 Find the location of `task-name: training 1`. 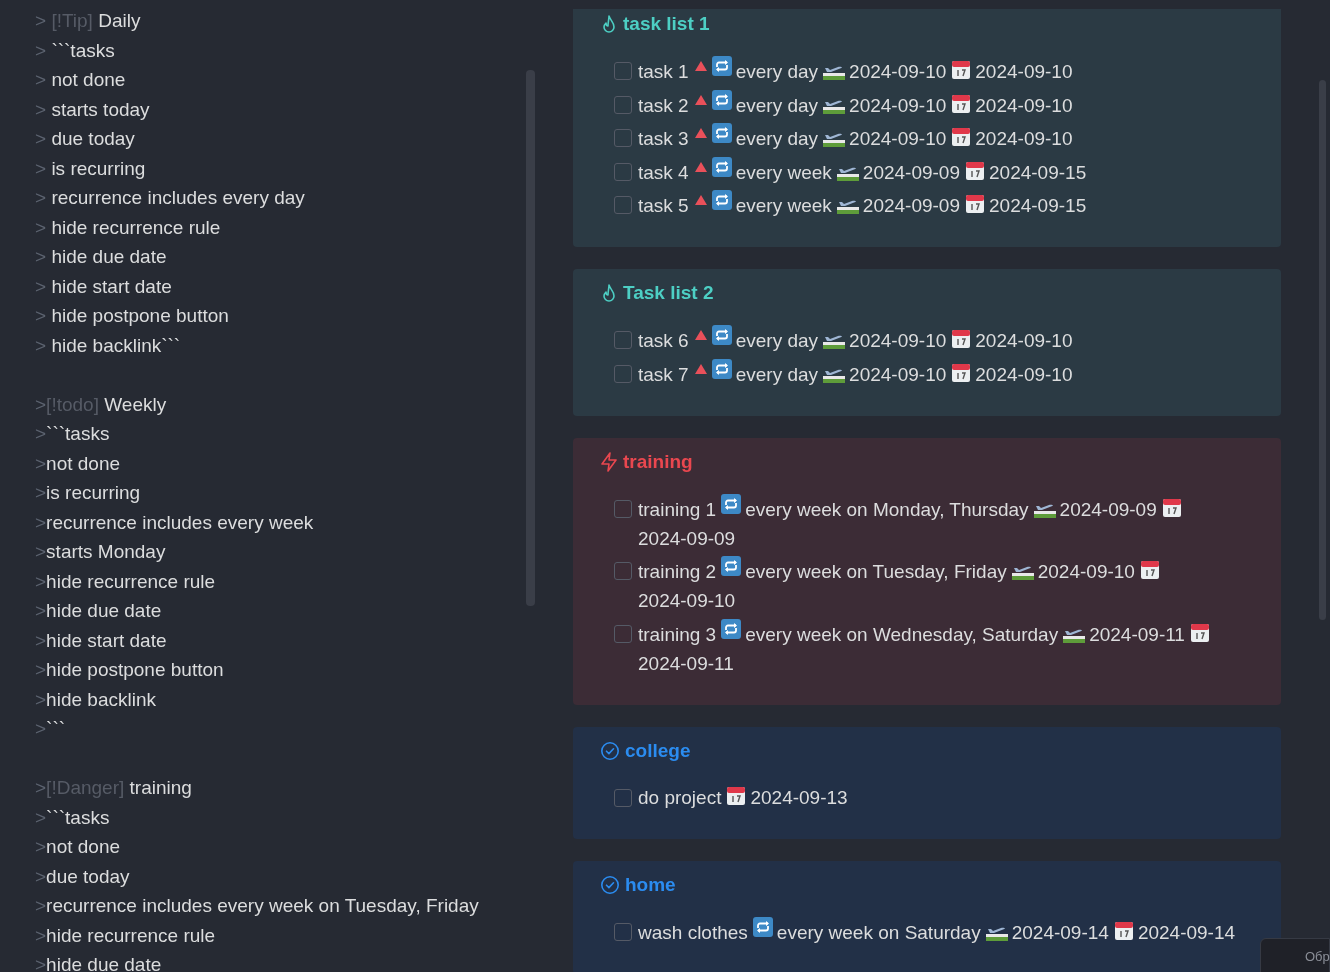

task-name: training 1 is located at coordinates (677, 509).